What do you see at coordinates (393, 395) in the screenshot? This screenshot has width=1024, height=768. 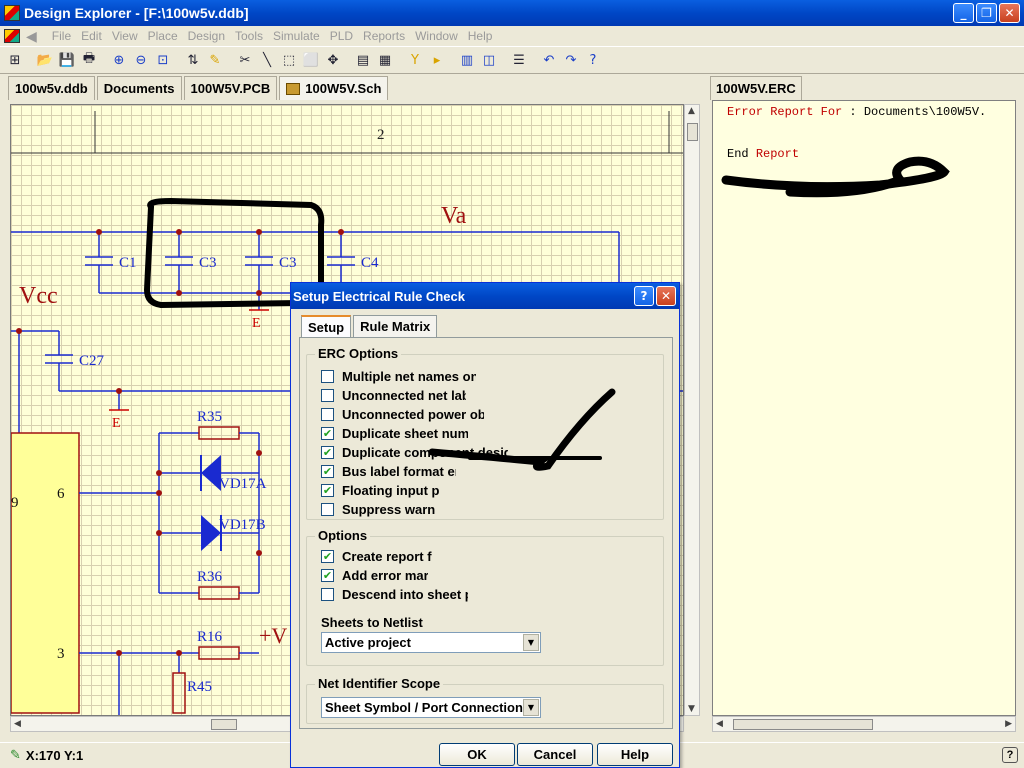 I see `checkbox-row: Unconnected net labels` at bounding box center [393, 395].